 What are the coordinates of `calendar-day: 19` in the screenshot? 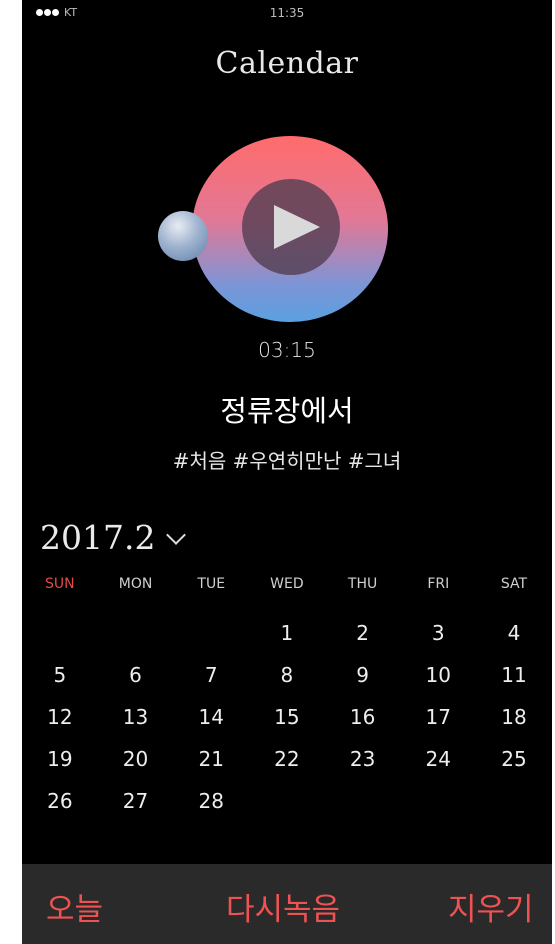 It's located at (60, 759).